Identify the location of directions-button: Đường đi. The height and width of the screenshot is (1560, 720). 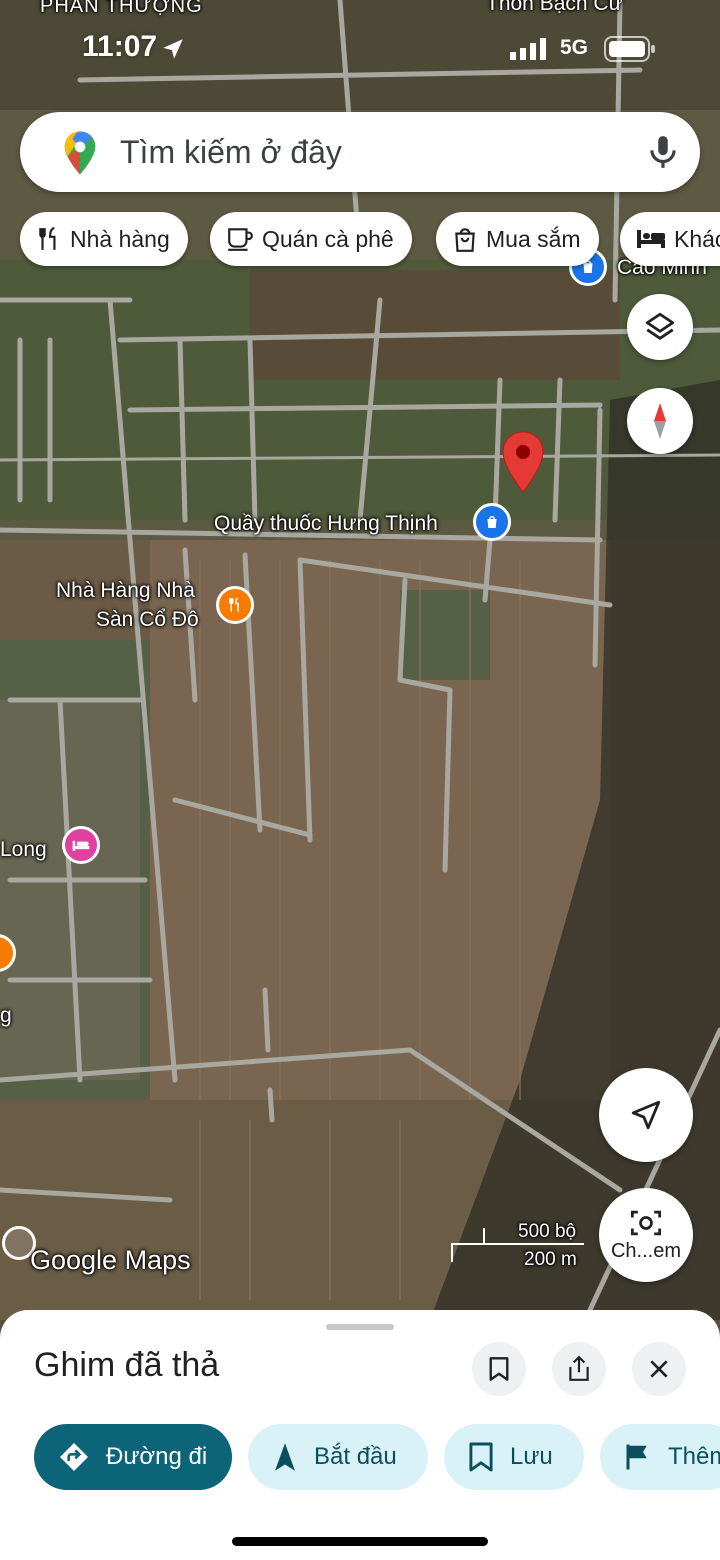
(133, 1457).